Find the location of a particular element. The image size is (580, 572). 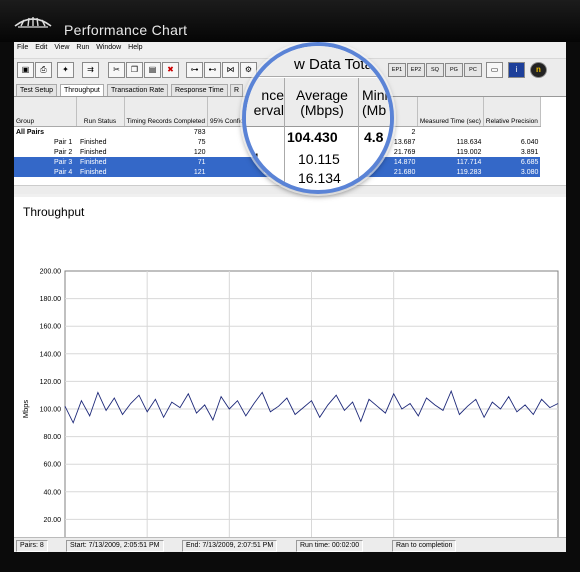

magnifier-column-headers: nce erval Average (Mbps) Mini (Mb is located at coordinates (318, 102).